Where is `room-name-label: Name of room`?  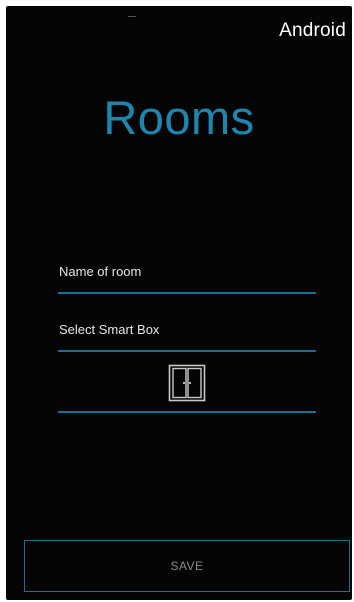
room-name-label: Name of room is located at coordinates (100, 271).